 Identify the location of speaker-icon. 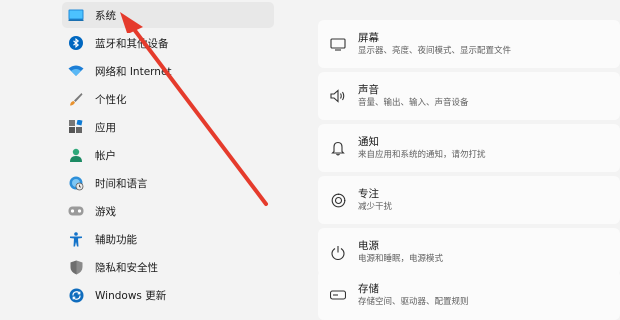
(338, 96).